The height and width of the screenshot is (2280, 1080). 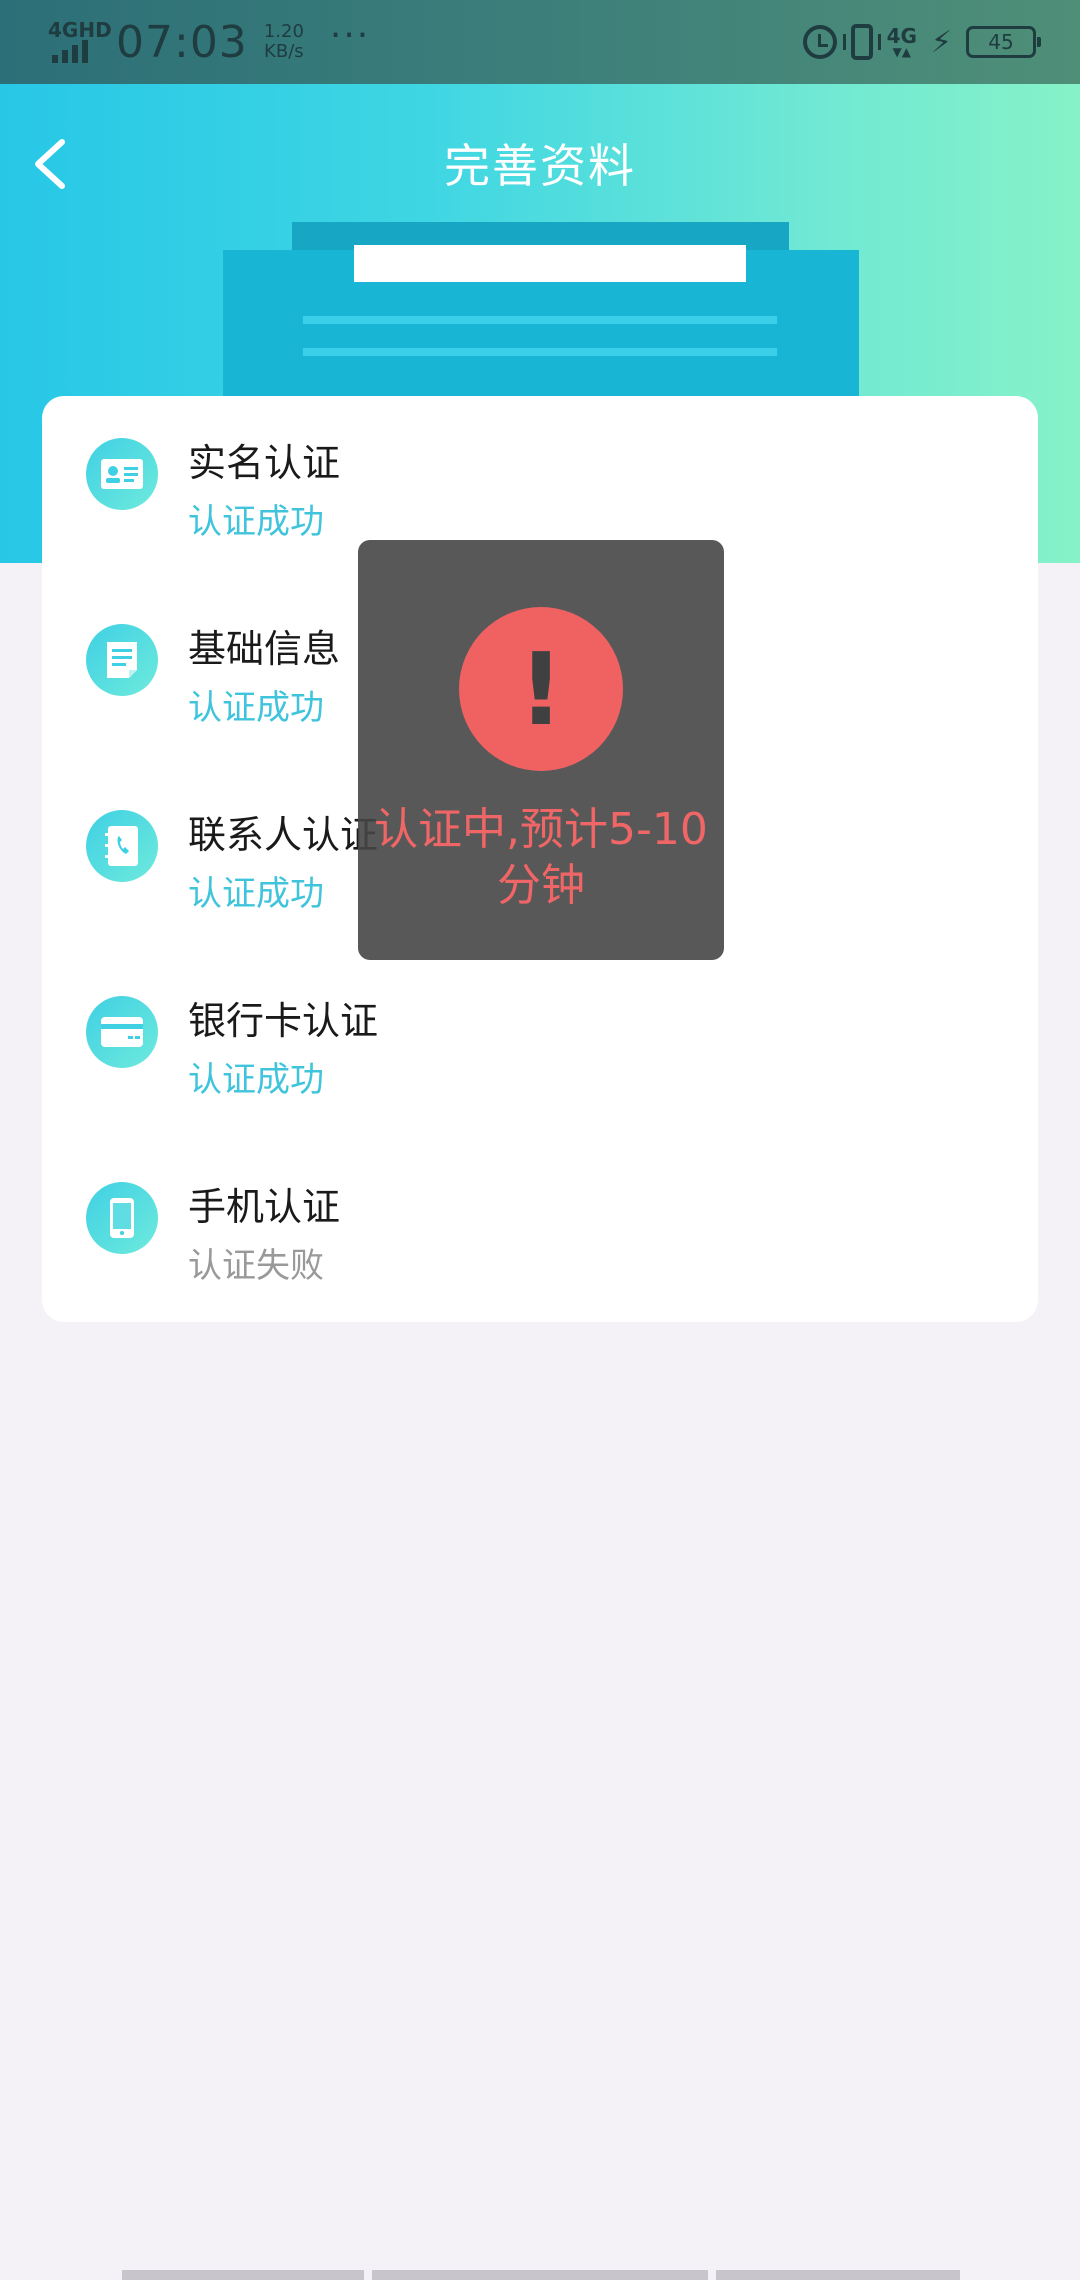 I want to click on phone-icon, so click(x=122, y=1218).